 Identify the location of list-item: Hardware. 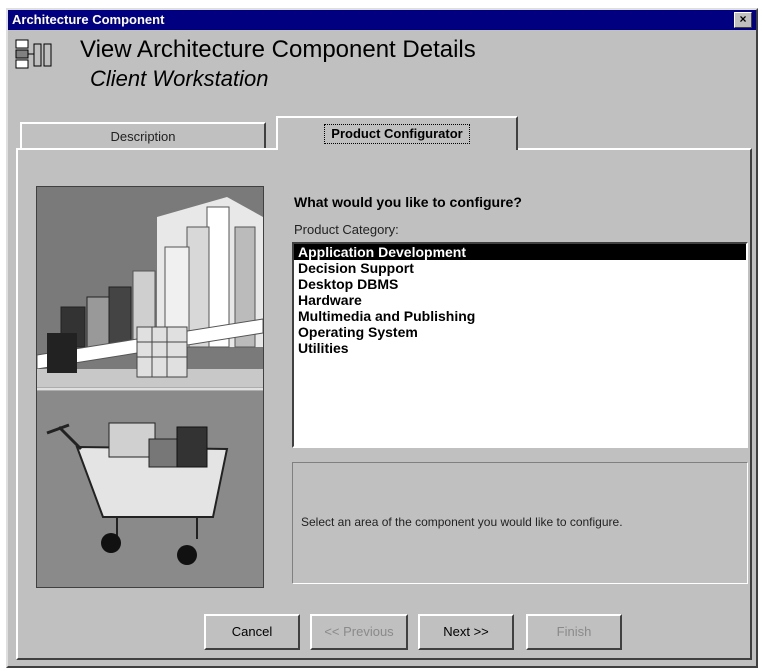
(520, 300).